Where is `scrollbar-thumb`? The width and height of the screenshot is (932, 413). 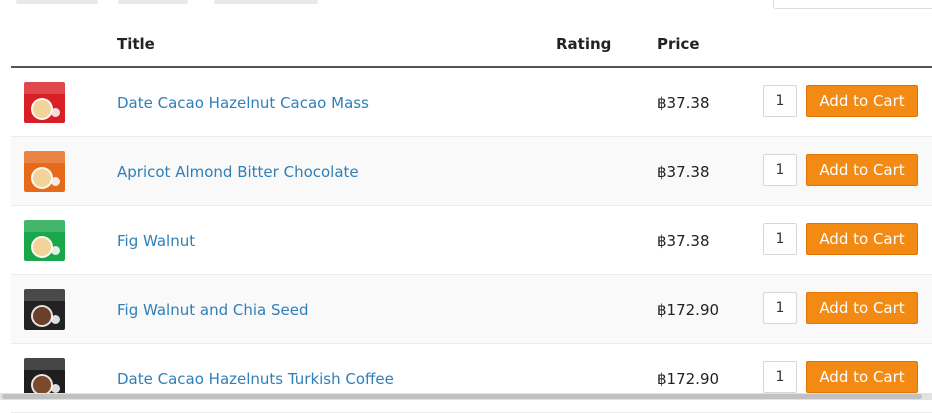
scrollbar-thumb is located at coordinates (462, 396).